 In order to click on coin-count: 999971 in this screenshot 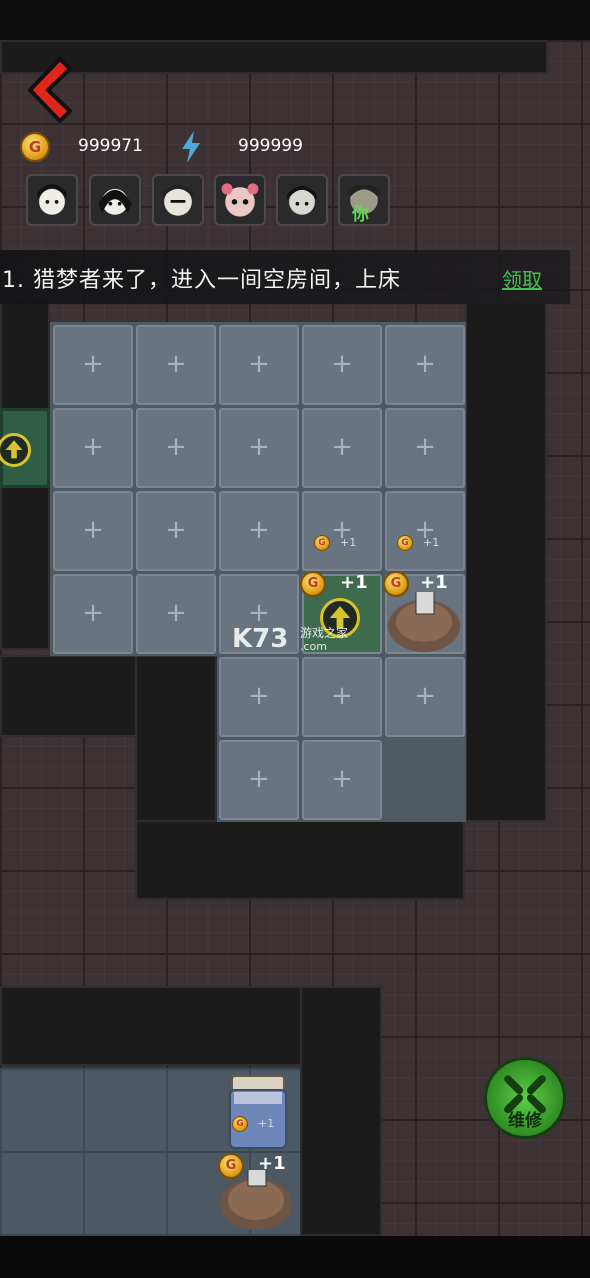, I will do `click(110, 146)`.